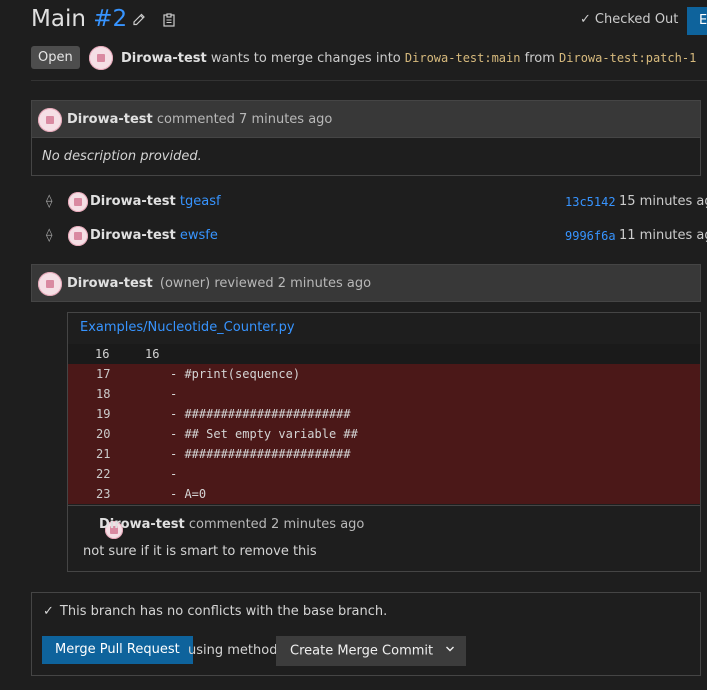  Describe the element at coordinates (103, 434) in the screenshot. I see `line-number: 20` at that location.